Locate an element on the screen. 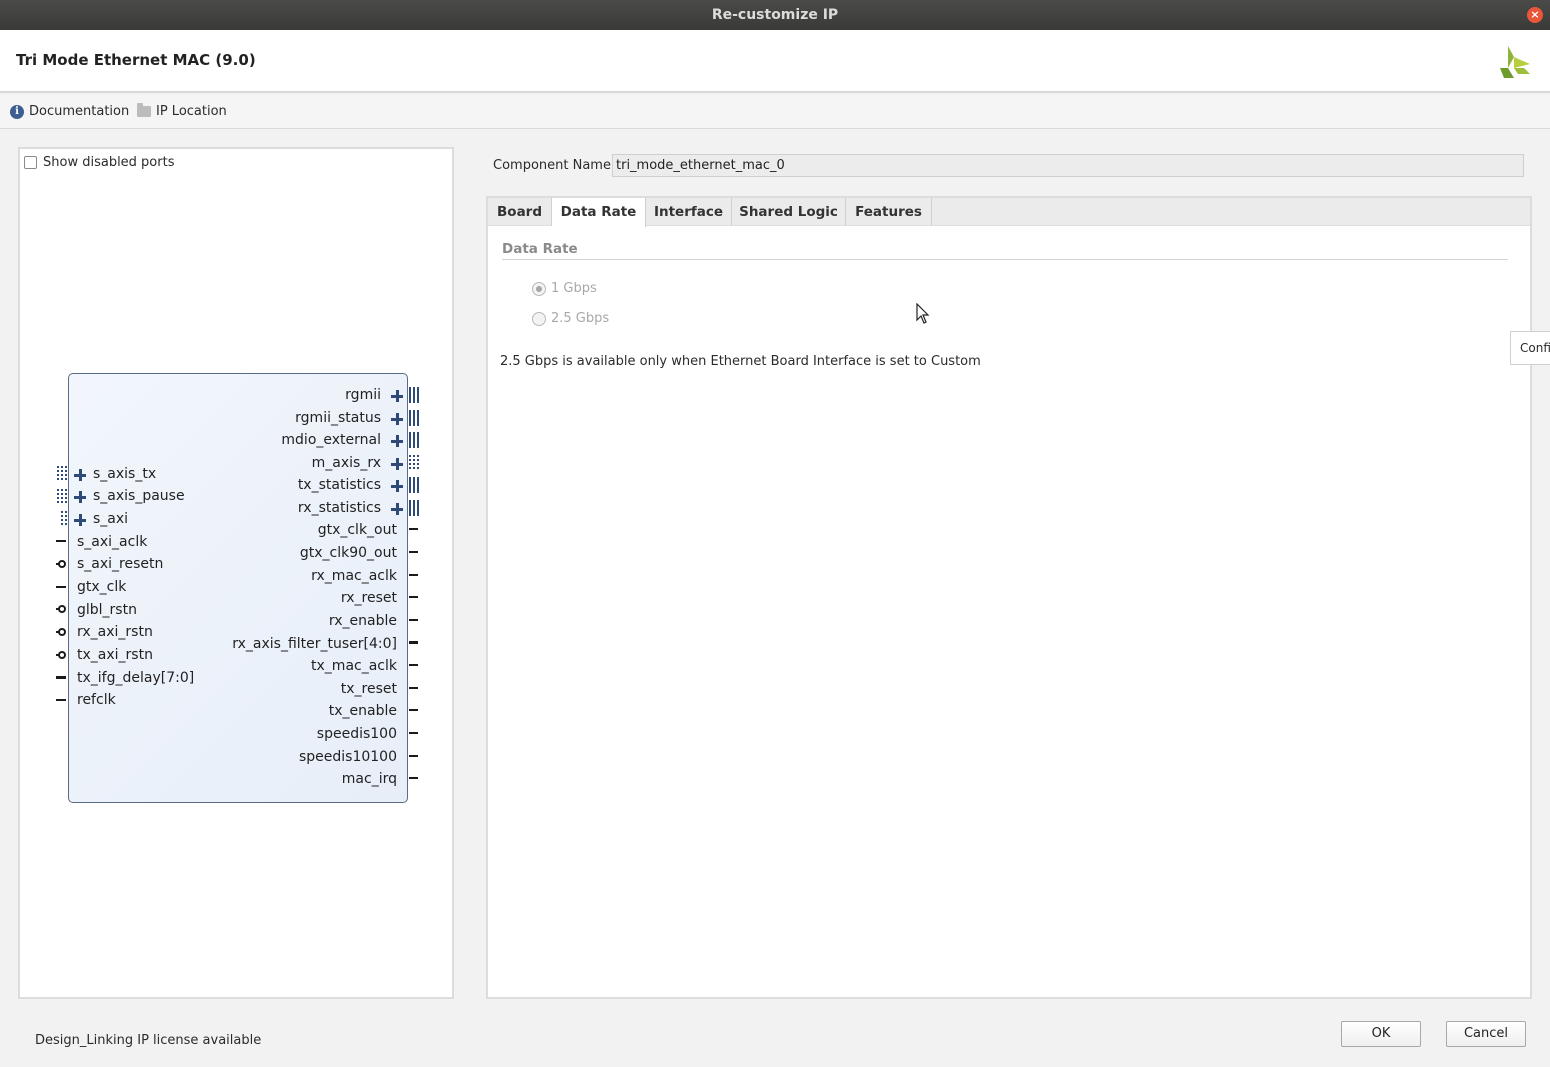  port-right: speedis100 is located at coordinates (356, 734).